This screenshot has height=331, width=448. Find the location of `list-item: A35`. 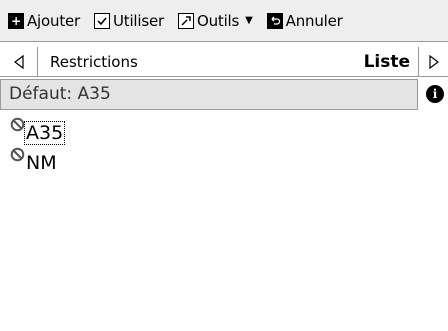

list-item: A35 is located at coordinates (38, 131).